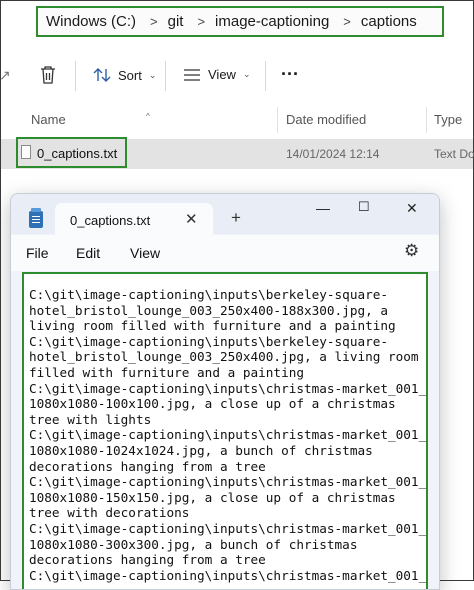 Image resolution: width=474 pixels, height=590 pixels. Describe the element at coordinates (145, 253) in the screenshot. I see `menu-view: View` at that location.